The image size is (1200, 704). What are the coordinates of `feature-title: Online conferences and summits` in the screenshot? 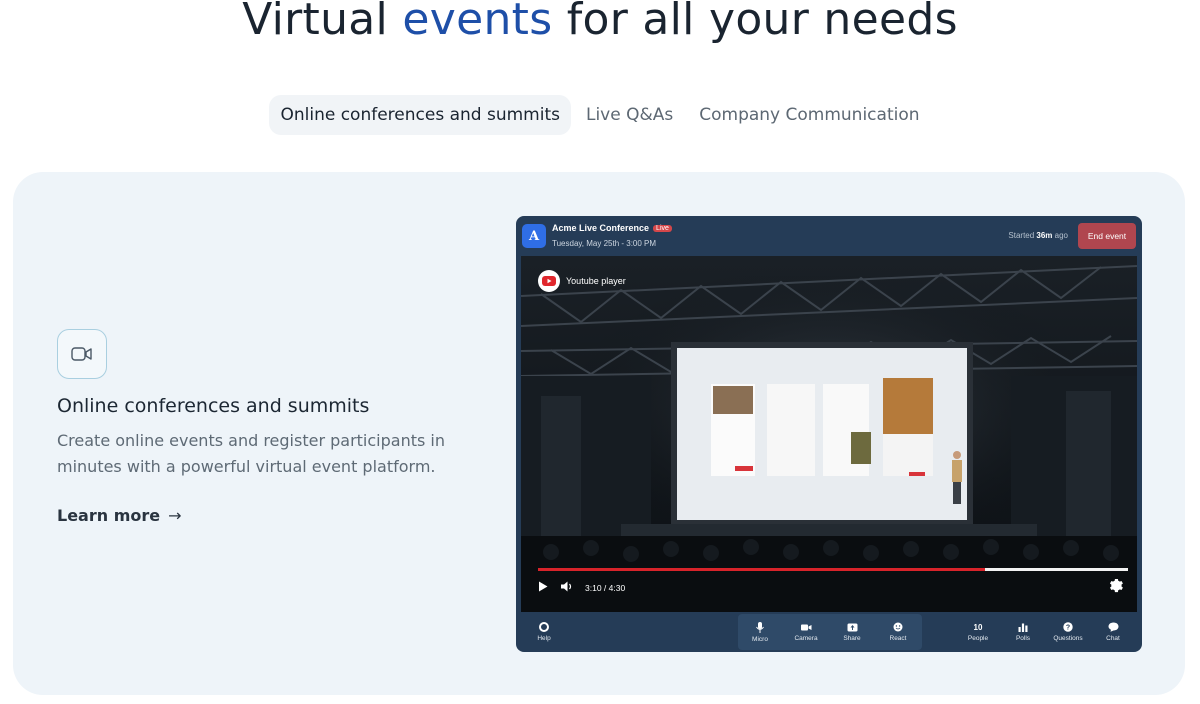 It's located at (213, 406).